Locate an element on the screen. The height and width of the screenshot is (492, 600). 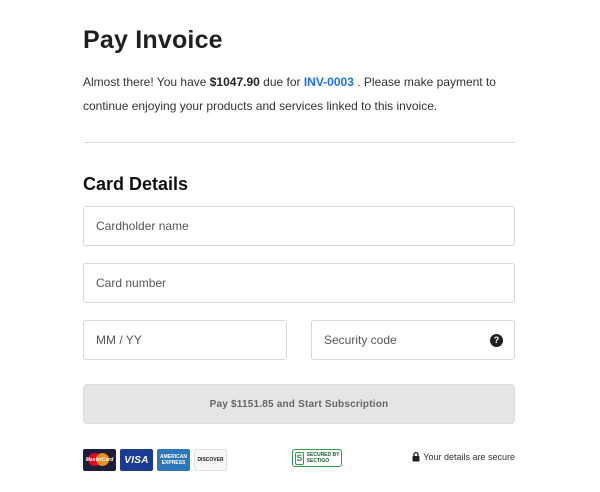
sectigo-badge-text: SECURED BY SECTIGO is located at coordinates (323, 458).